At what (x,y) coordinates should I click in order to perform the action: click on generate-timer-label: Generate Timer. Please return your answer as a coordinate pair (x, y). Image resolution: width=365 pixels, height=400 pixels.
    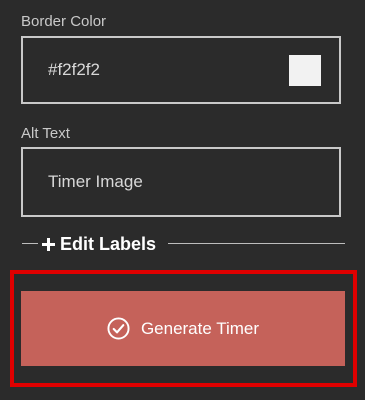
    Looking at the image, I should click on (200, 328).